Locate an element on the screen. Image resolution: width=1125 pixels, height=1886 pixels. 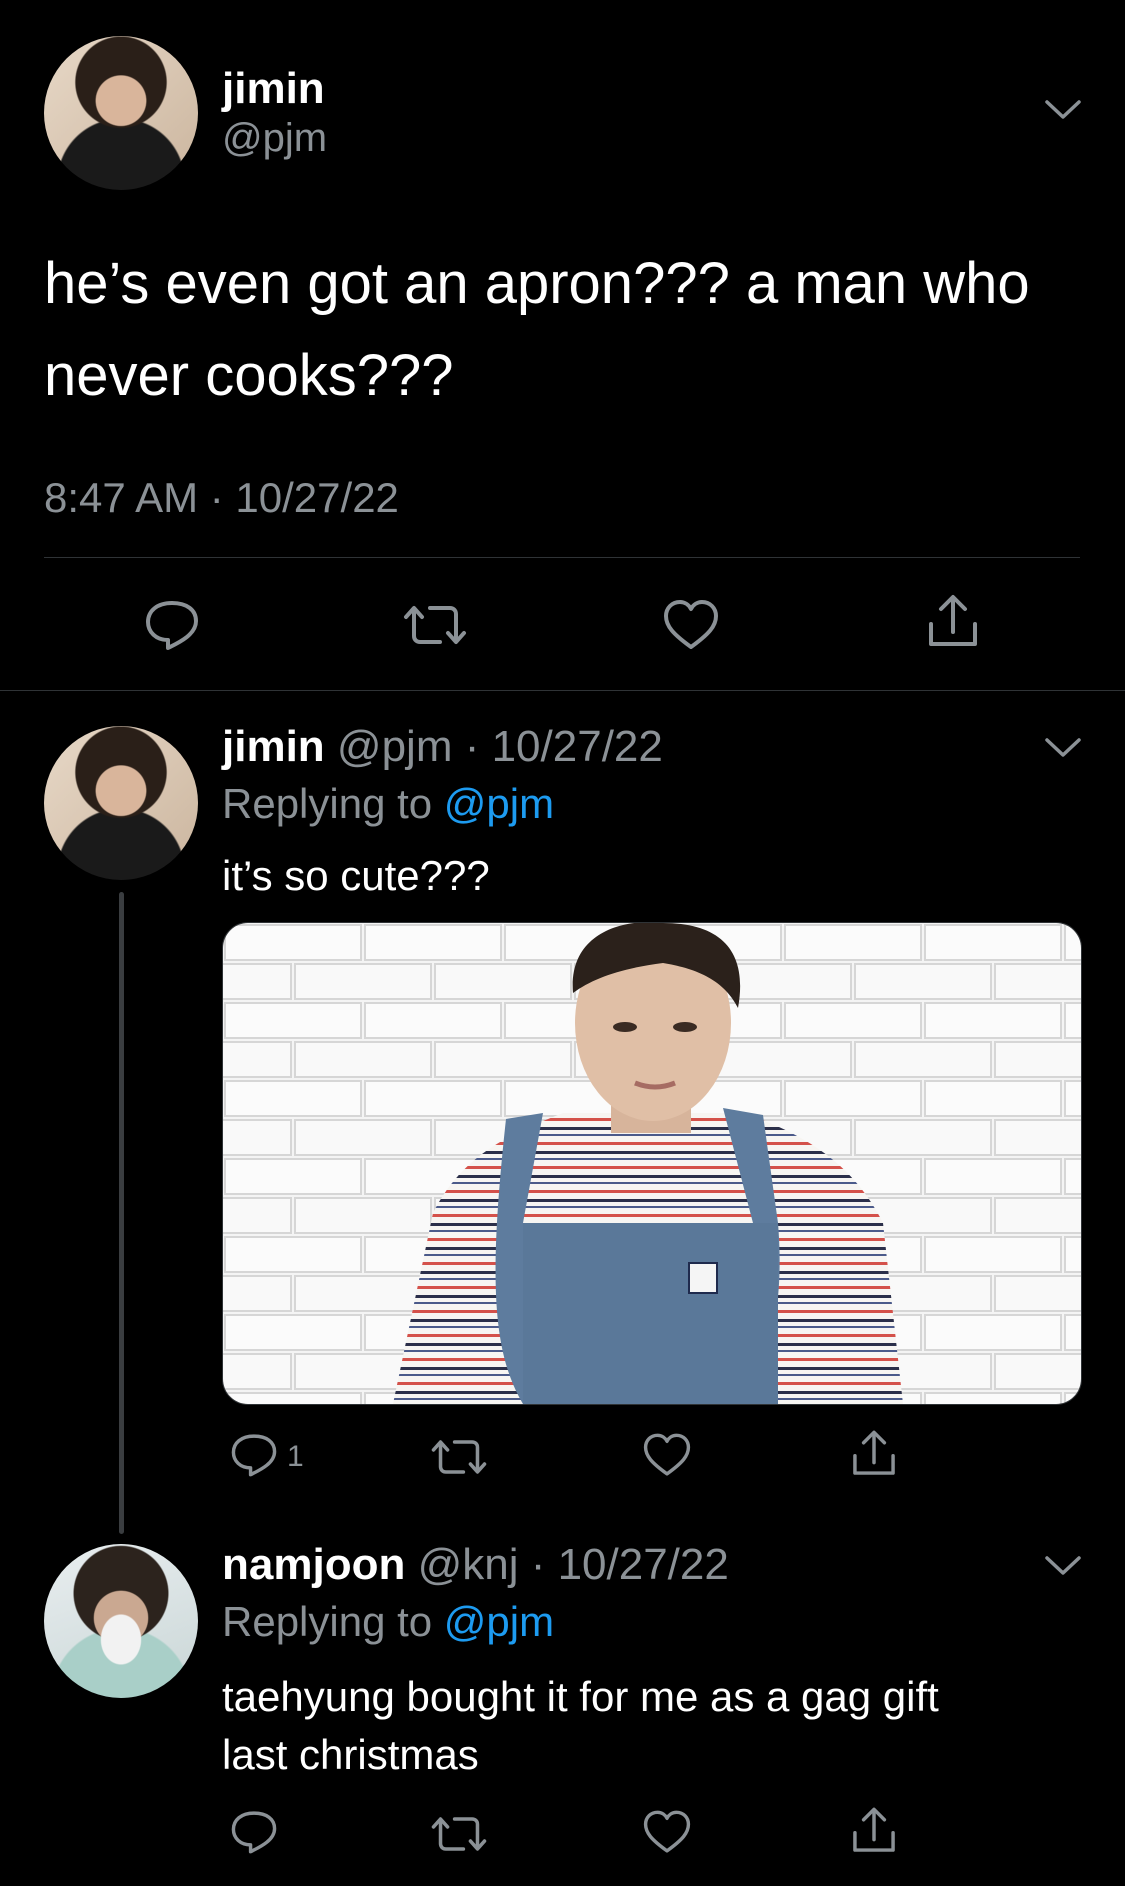
tweet-text-line: he’s even got an apron??? a man who is located at coordinates (537, 283).